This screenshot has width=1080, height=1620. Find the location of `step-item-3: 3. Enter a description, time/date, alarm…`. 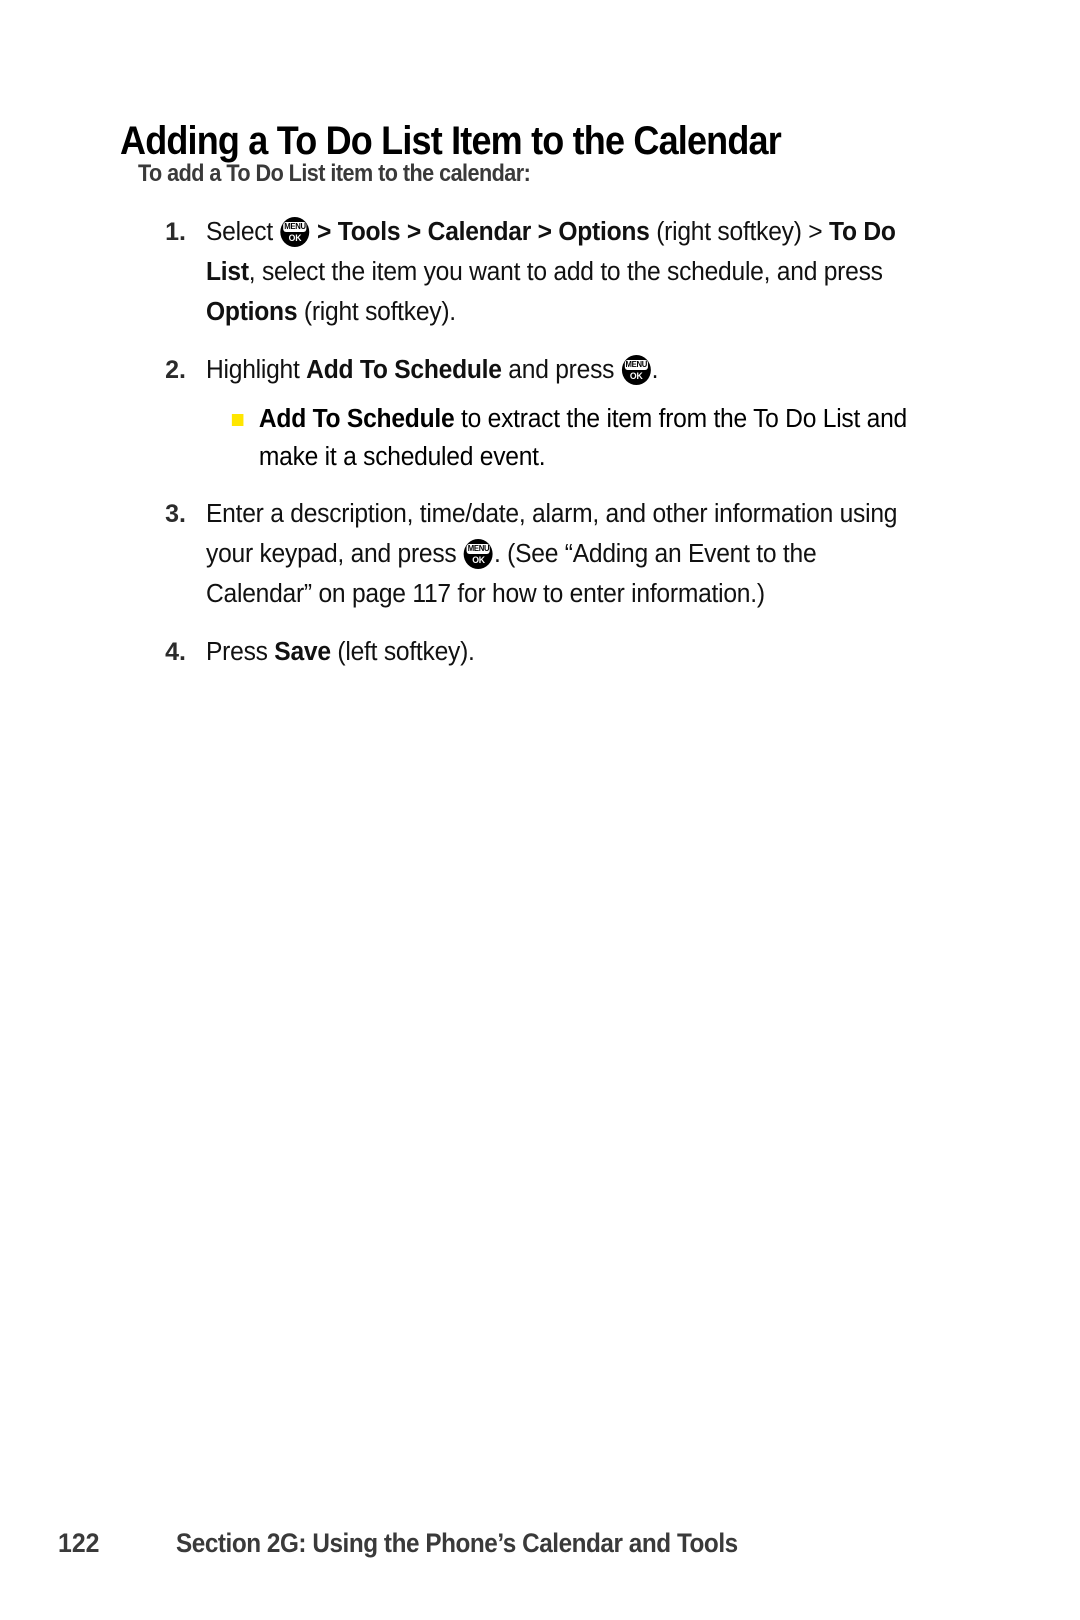

step-item-3: 3. Enter a description, time/date, alarm… is located at coordinates (540, 554).